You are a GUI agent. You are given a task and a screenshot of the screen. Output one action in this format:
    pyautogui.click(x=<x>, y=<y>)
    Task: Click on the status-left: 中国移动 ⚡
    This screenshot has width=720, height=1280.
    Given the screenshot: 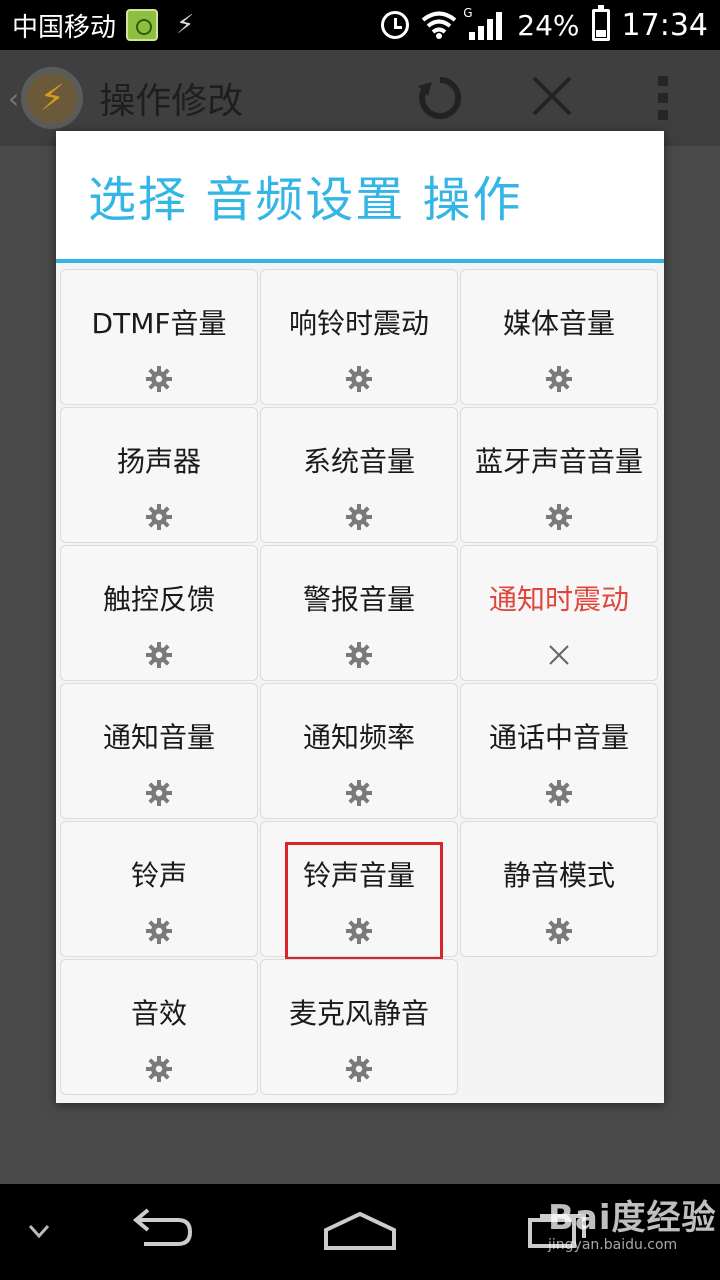 What is the action you would take?
    pyautogui.click(x=103, y=25)
    